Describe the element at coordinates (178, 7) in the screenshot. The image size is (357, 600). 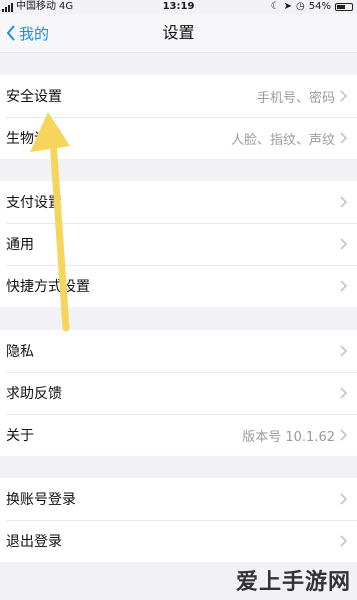
I see `status-bar: 中国移动 4G 13:19 ☾ ➤ ◷ 54%` at that location.